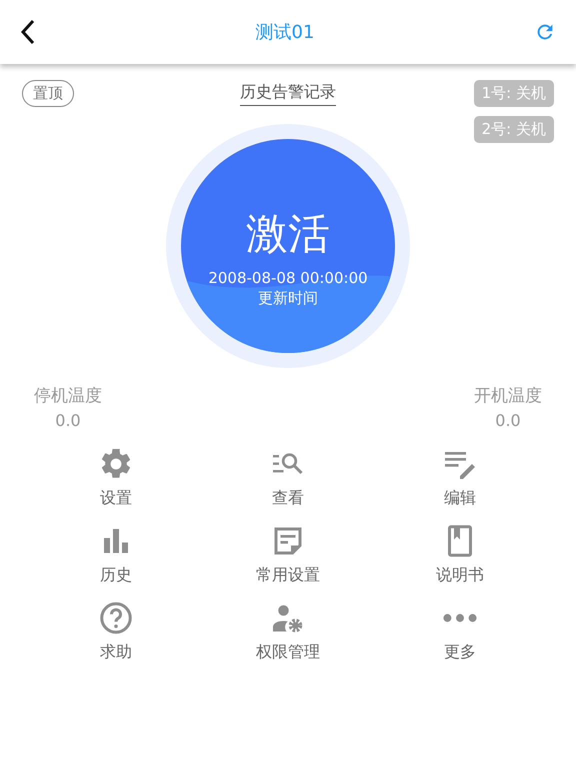 The width and height of the screenshot is (576, 768). What do you see at coordinates (288, 298) in the screenshot?
I see `timestamp-caption: 更新时间` at bounding box center [288, 298].